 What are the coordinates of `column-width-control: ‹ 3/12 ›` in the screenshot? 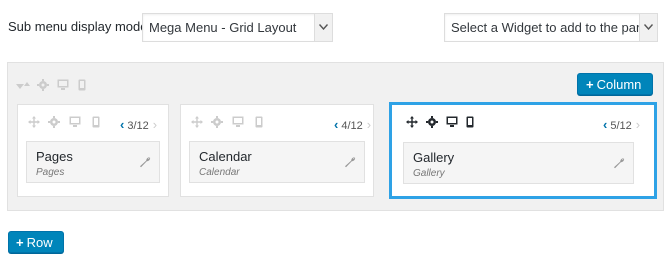 It's located at (138, 124).